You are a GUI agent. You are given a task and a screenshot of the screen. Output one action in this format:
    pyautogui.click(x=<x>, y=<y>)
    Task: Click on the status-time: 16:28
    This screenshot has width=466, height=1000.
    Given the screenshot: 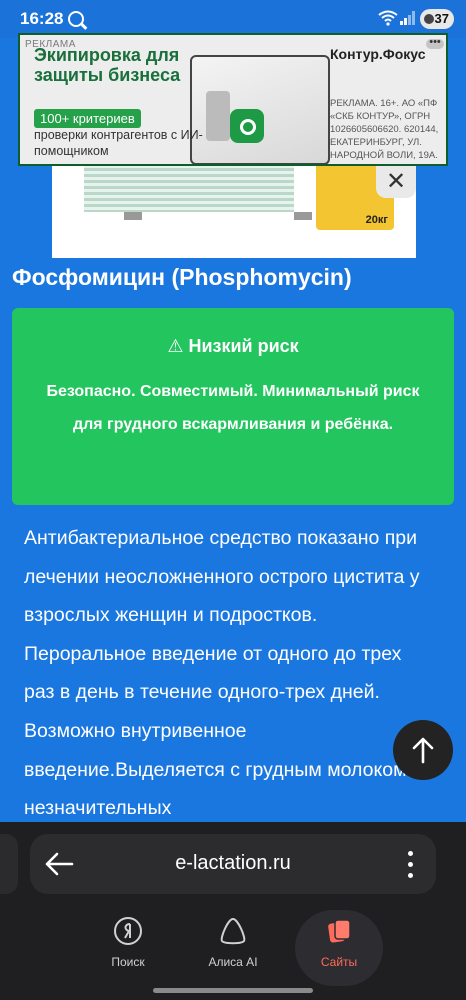 What is the action you would take?
    pyautogui.click(x=42, y=18)
    